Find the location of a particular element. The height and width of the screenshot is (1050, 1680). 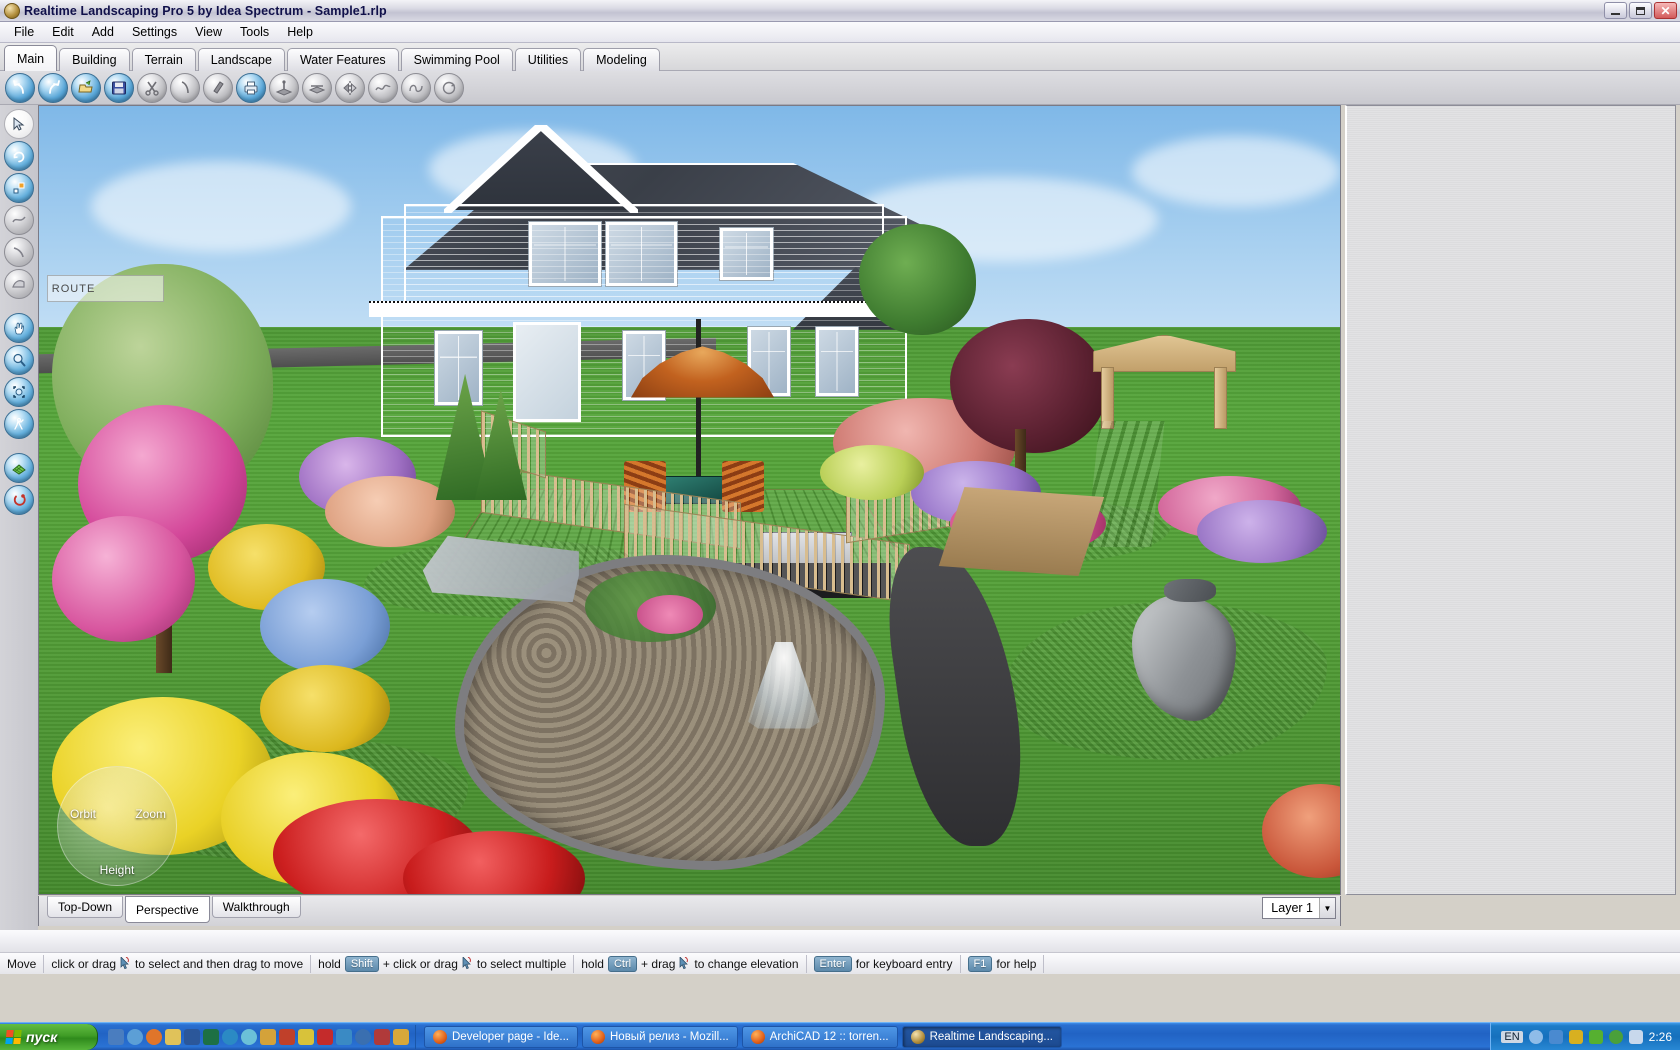

system-tray: EN 2:26 is located at coordinates (1585, 1036).